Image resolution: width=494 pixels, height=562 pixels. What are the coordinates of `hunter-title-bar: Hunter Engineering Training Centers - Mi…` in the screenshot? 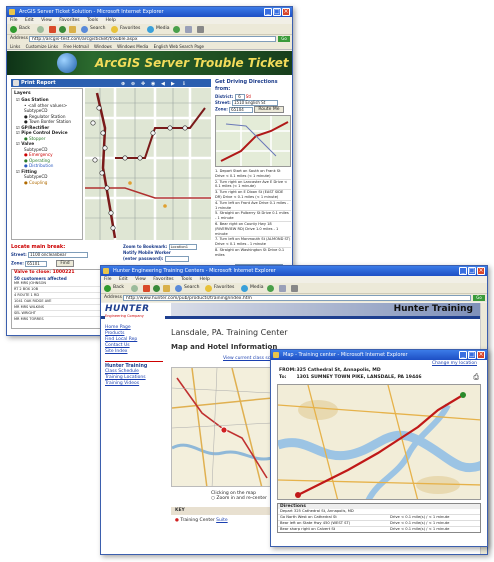 It's located at (294, 271).